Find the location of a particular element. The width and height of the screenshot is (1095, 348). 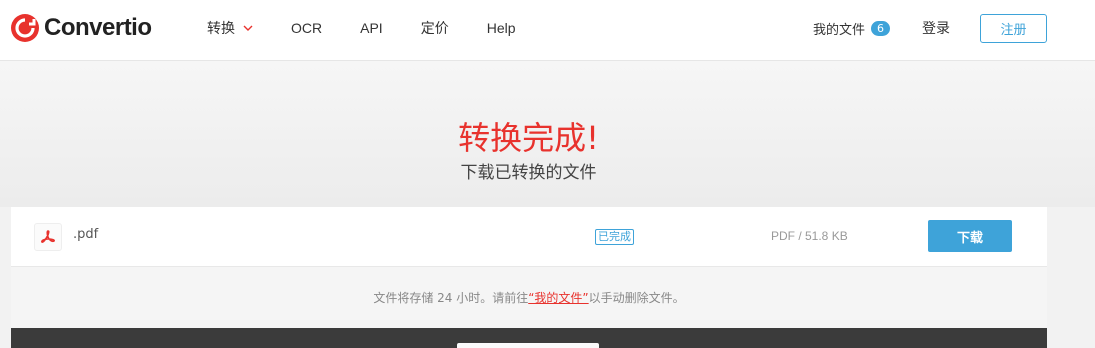

nav-item-label: 定价 is located at coordinates (434, 28).